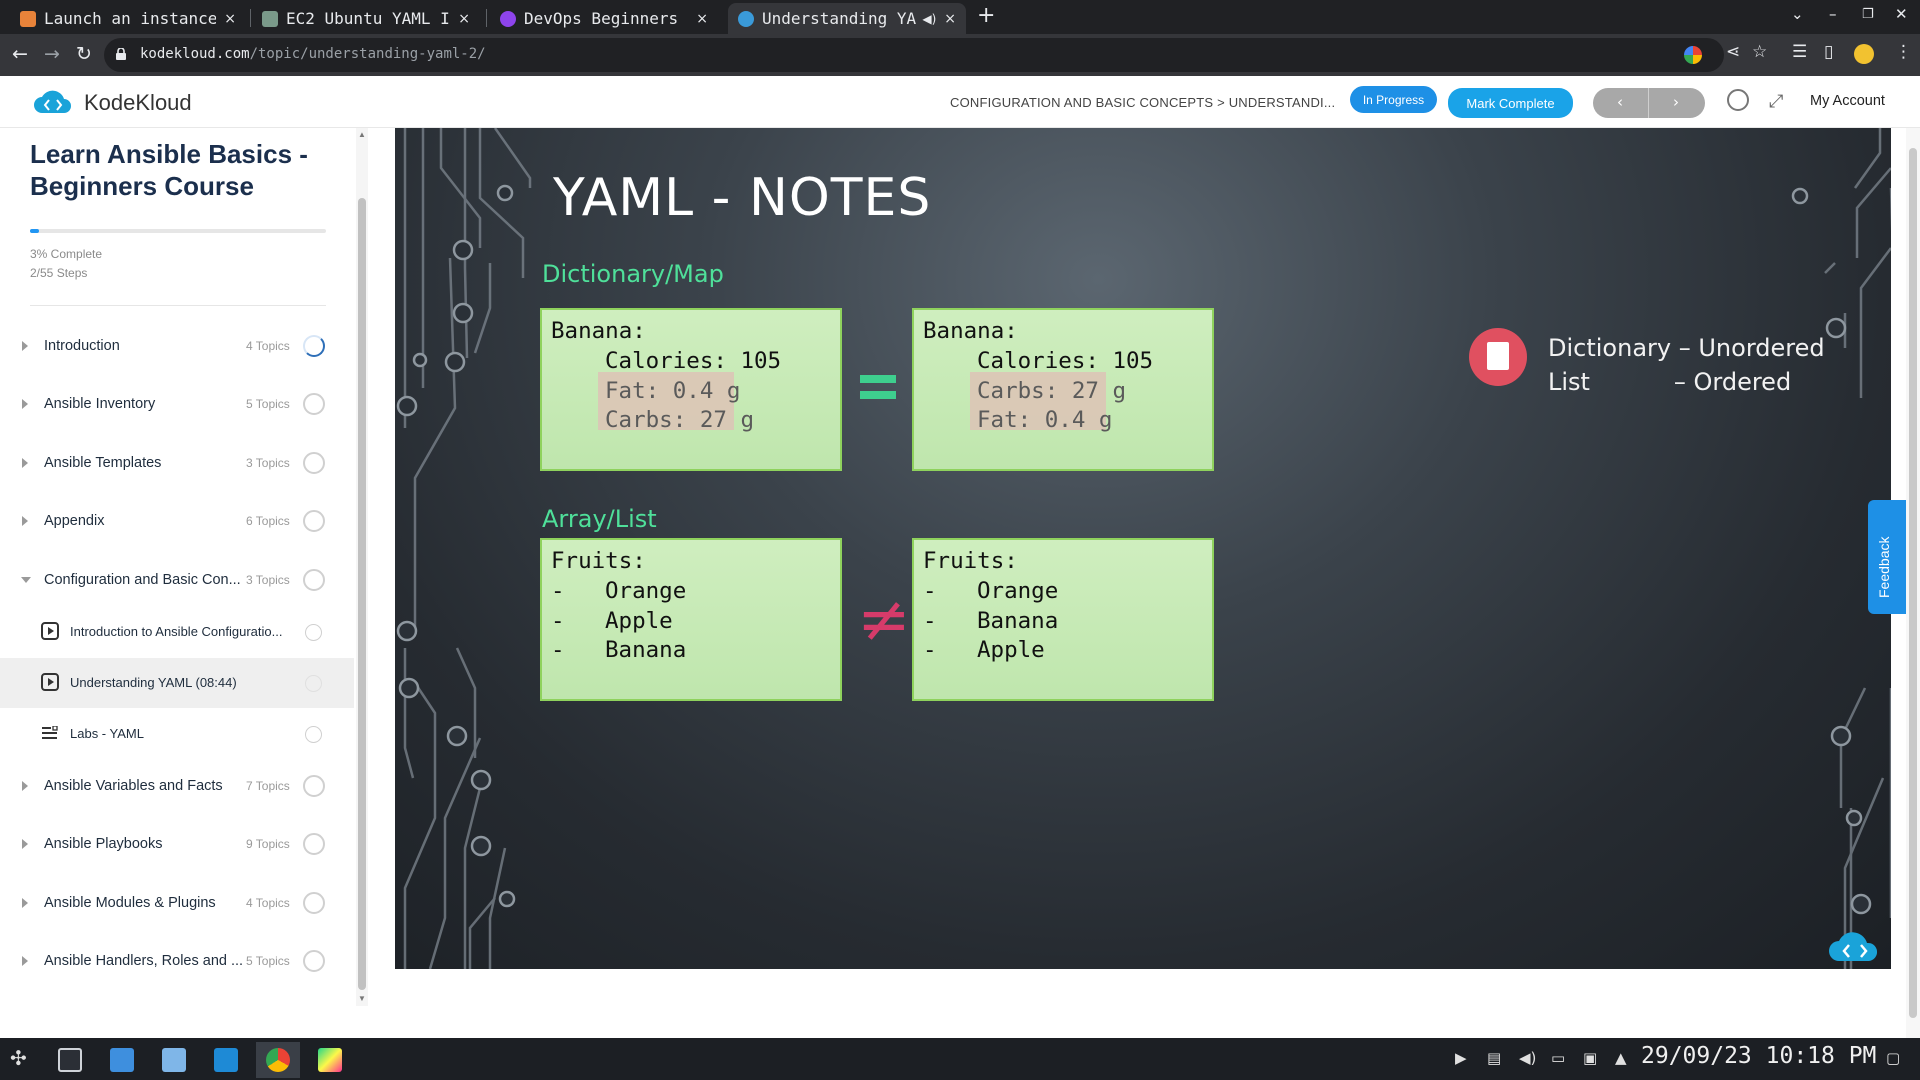  Describe the element at coordinates (1738, 100) in the screenshot. I see `dark-mode-icon` at that location.